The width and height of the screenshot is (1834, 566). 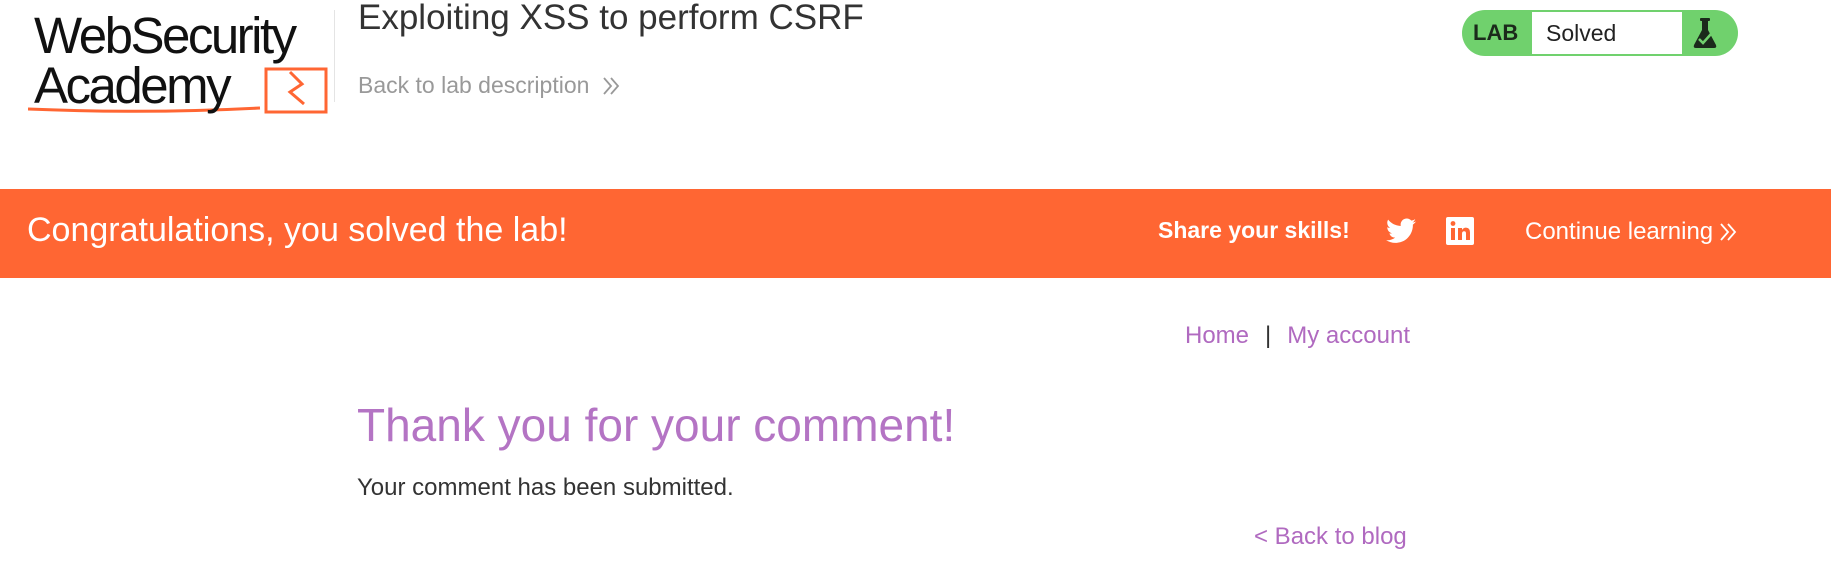 What do you see at coordinates (1348, 336) in the screenshot?
I see `nav-my-account-link: My account` at bounding box center [1348, 336].